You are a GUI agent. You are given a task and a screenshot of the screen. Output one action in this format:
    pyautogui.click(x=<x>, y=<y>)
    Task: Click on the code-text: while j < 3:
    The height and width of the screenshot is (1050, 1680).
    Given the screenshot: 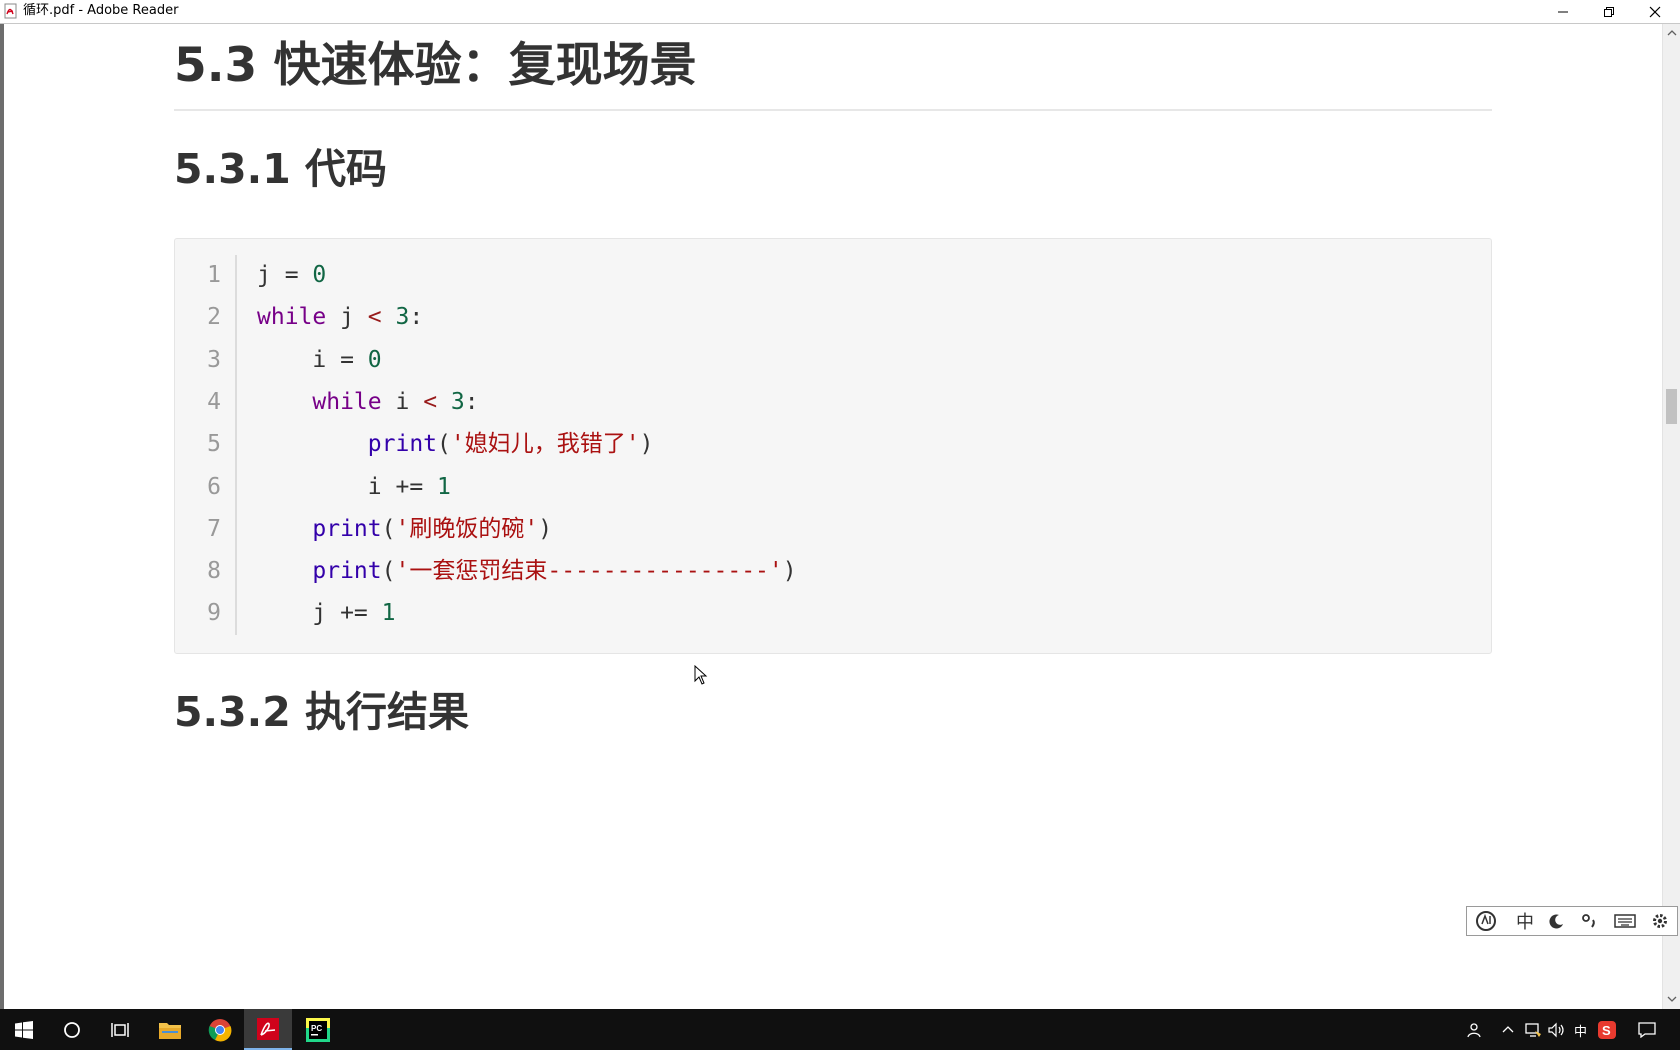 What is the action you would take?
    pyautogui.click(x=340, y=317)
    